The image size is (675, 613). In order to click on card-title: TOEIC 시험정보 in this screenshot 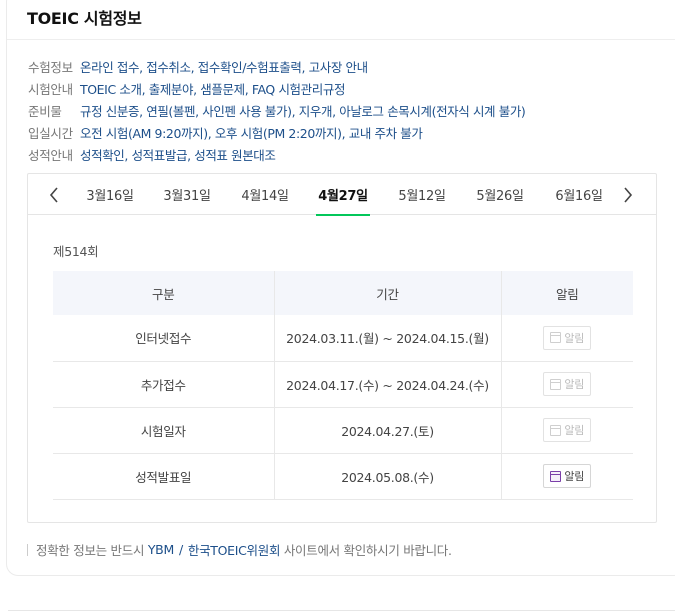, I will do `click(84, 18)`.